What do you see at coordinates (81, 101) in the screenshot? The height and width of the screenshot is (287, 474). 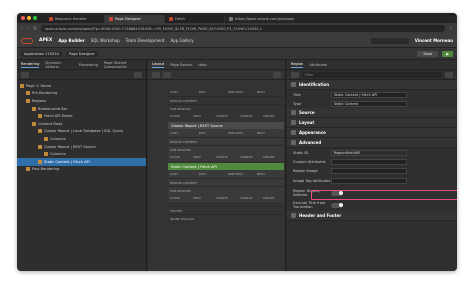 I see `tree-node: Regions` at bounding box center [81, 101].